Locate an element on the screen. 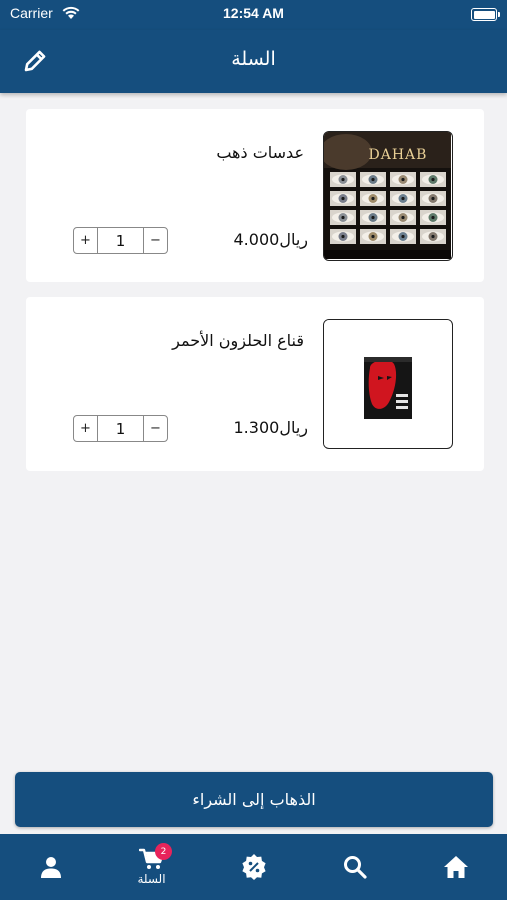 This screenshot has width=507, height=900. badge-icon is located at coordinates (253, 867).